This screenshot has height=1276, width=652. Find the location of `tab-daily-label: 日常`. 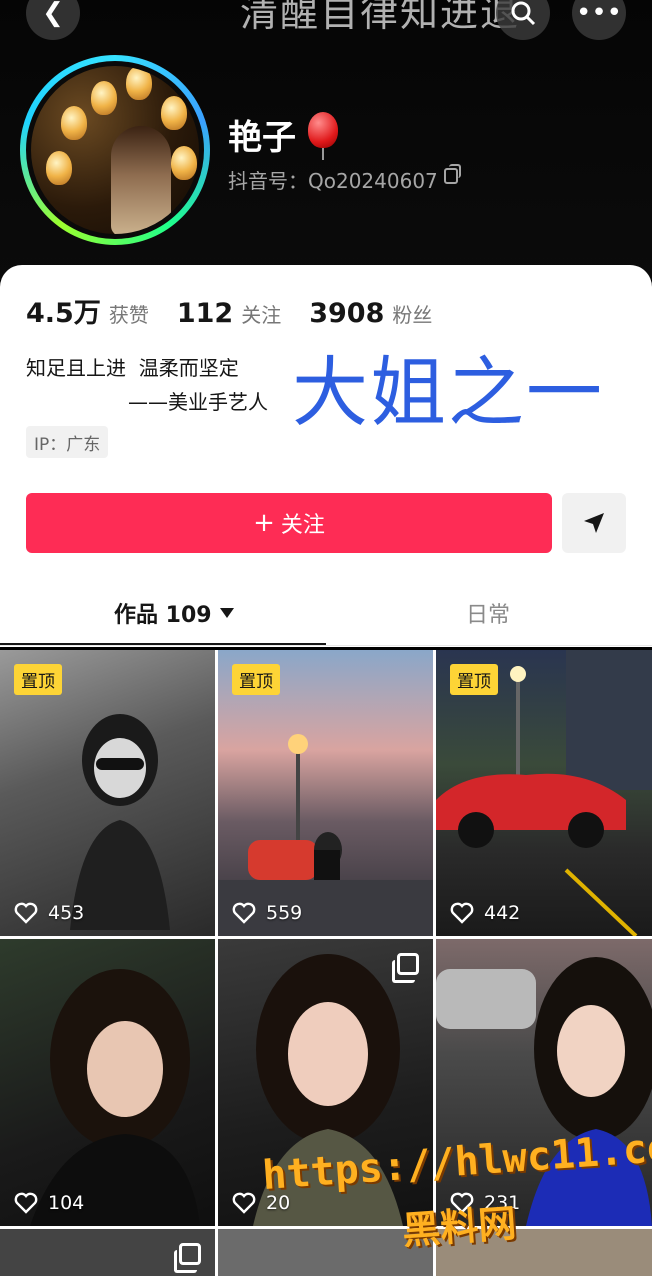

tab-daily-label: 日常 is located at coordinates (488, 615).